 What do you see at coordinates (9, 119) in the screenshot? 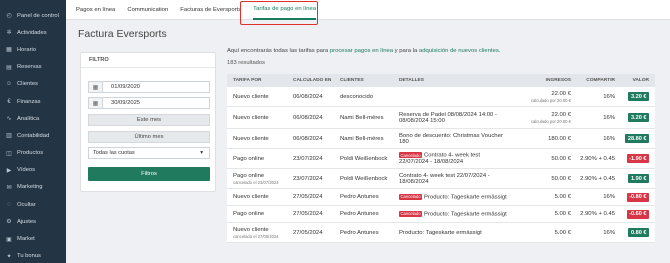
I see `analytics-icon: ∿` at bounding box center [9, 119].